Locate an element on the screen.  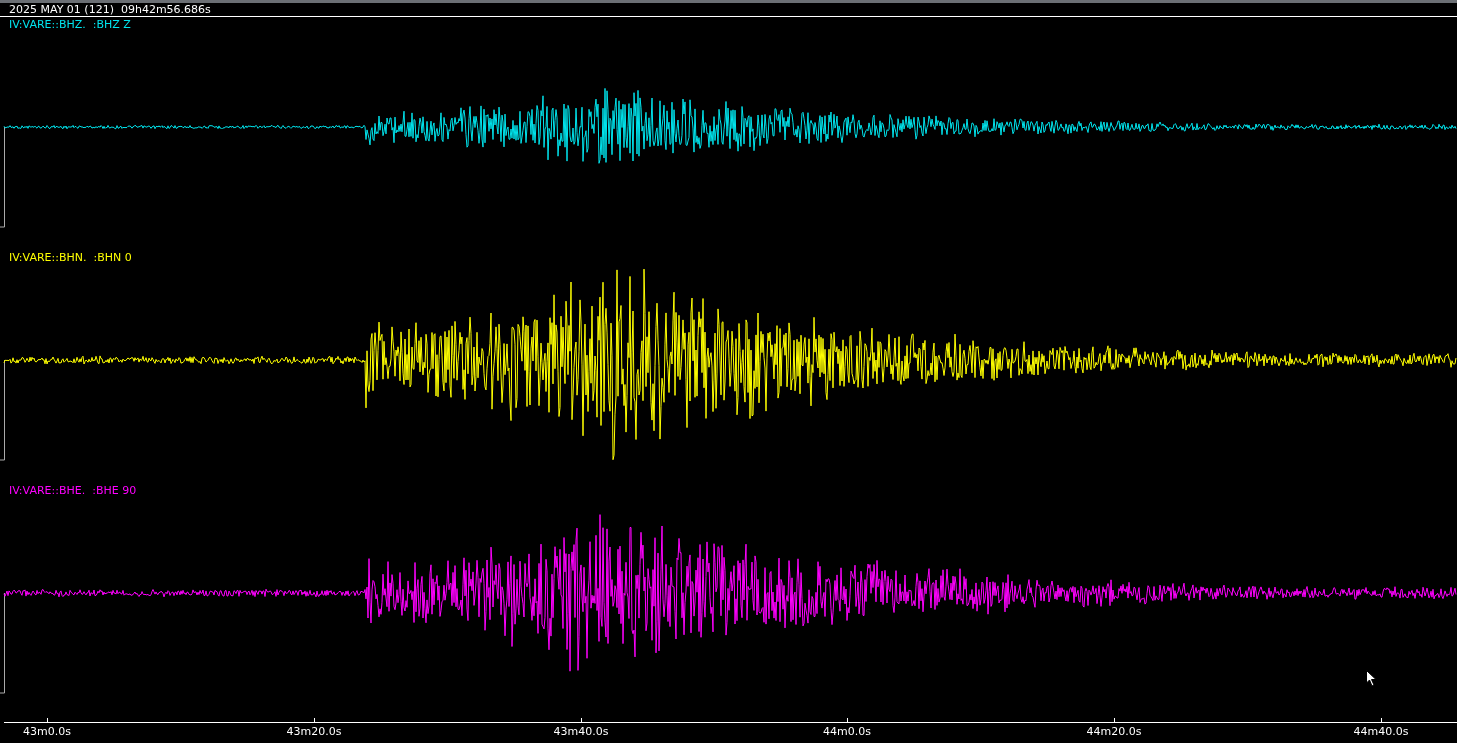
tick-label: 43m40.0s is located at coordinates (581, 731).